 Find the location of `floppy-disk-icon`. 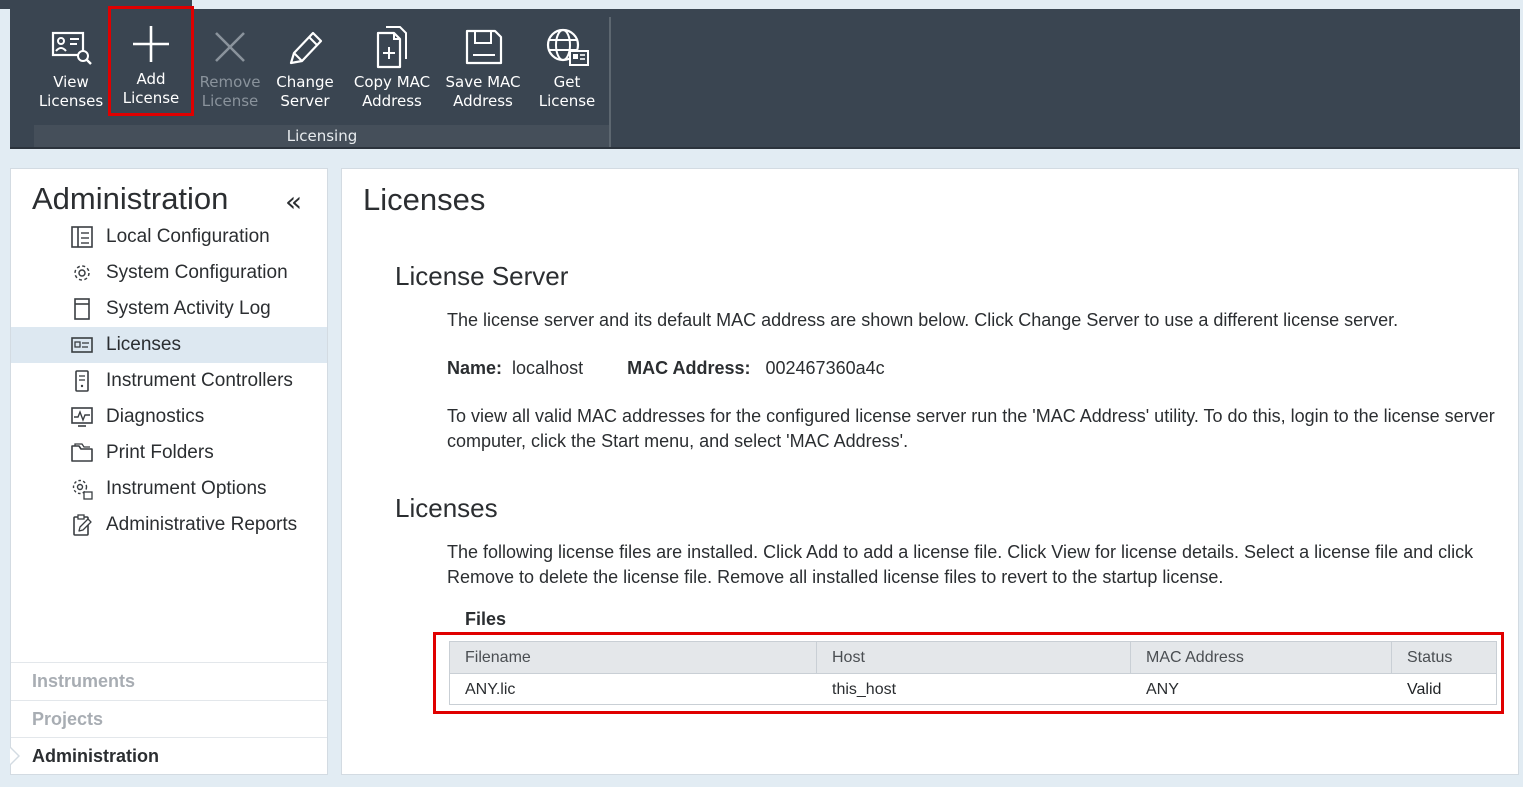

floppy-disk-icon is located at coordinates (484, 47).